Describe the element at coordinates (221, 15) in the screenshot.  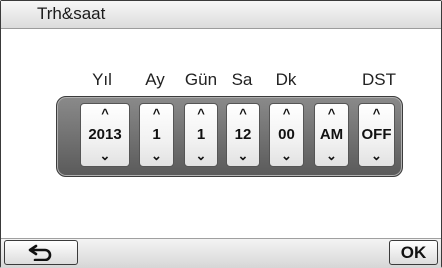
I see `title-bar: Trh&saat` at that location.